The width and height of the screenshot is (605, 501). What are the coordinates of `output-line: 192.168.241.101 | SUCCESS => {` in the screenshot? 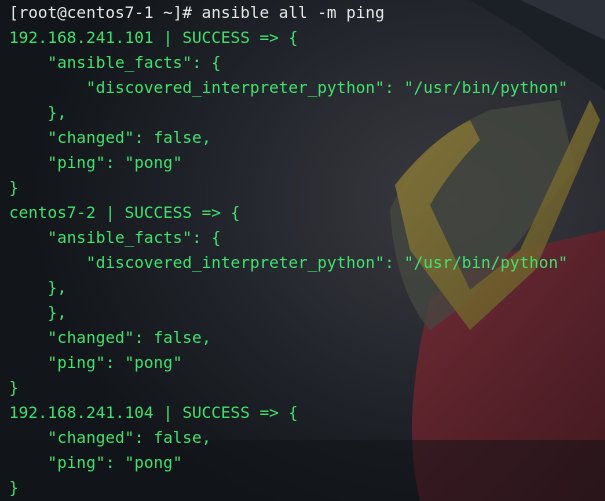 It's located at (153, 37).